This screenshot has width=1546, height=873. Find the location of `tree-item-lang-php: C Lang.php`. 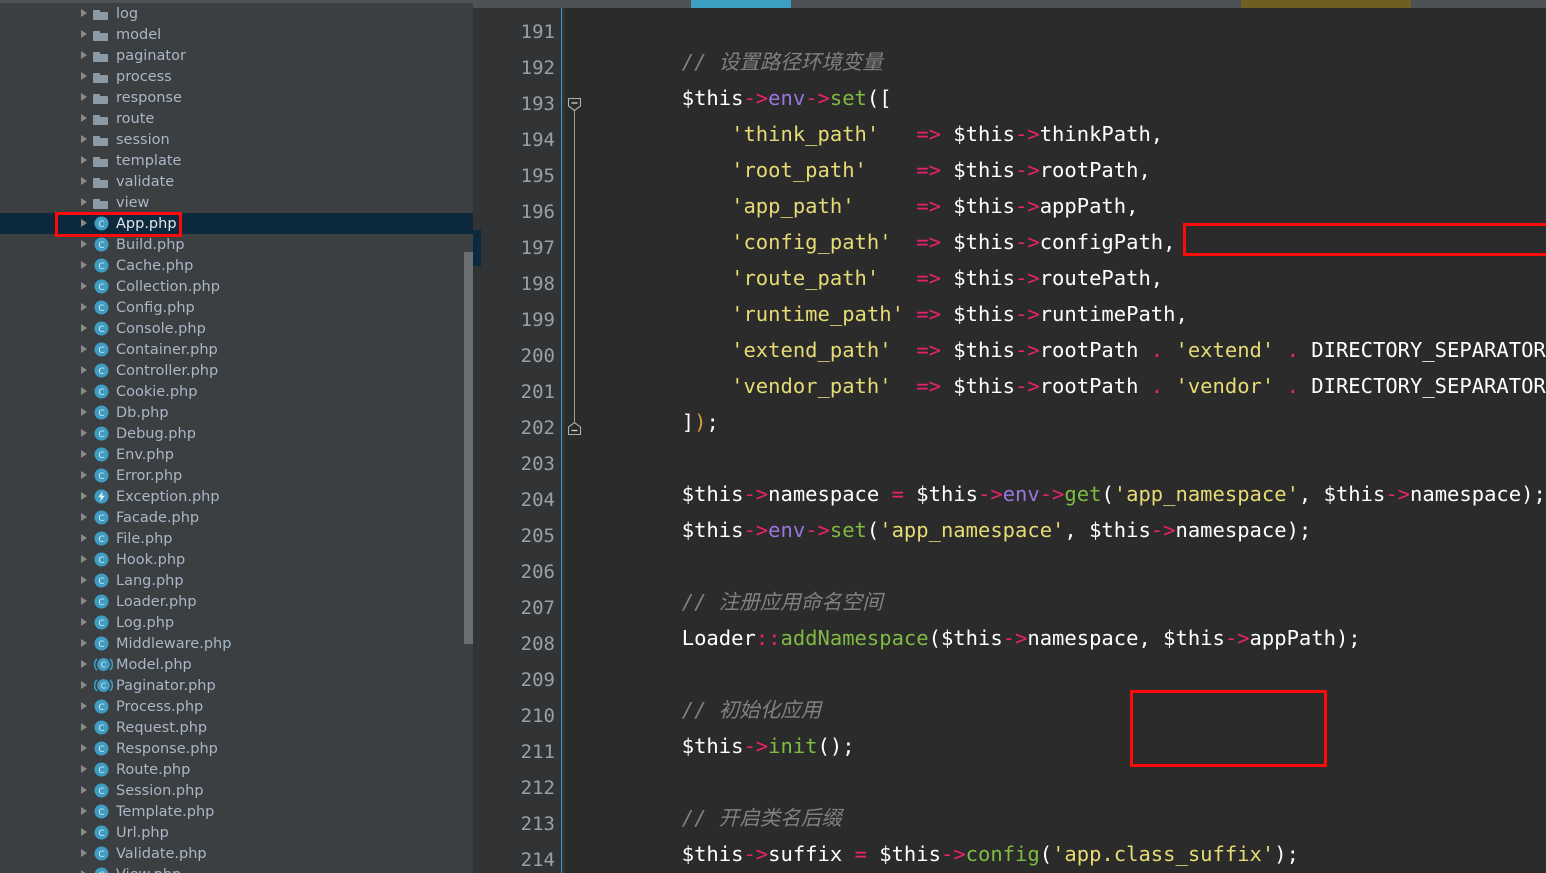

tree-item-lang-php: C Lang.php is located at coordinates (236, 580).